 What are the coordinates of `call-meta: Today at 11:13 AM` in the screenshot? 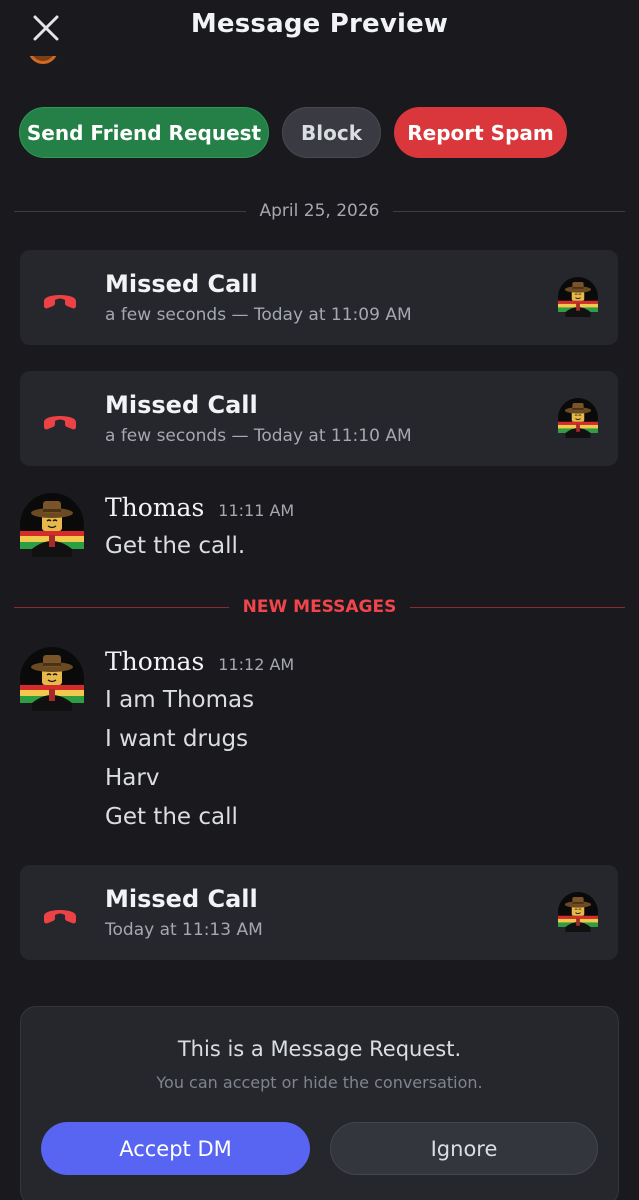 It's located at (184, 930).